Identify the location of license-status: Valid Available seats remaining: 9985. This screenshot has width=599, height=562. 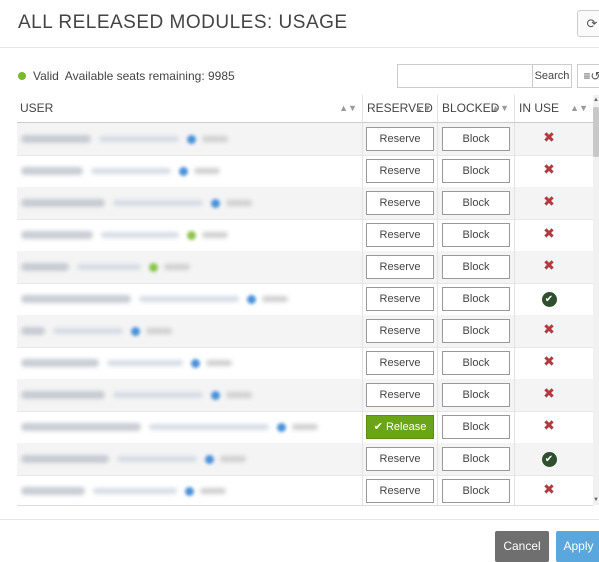
(126, 76).